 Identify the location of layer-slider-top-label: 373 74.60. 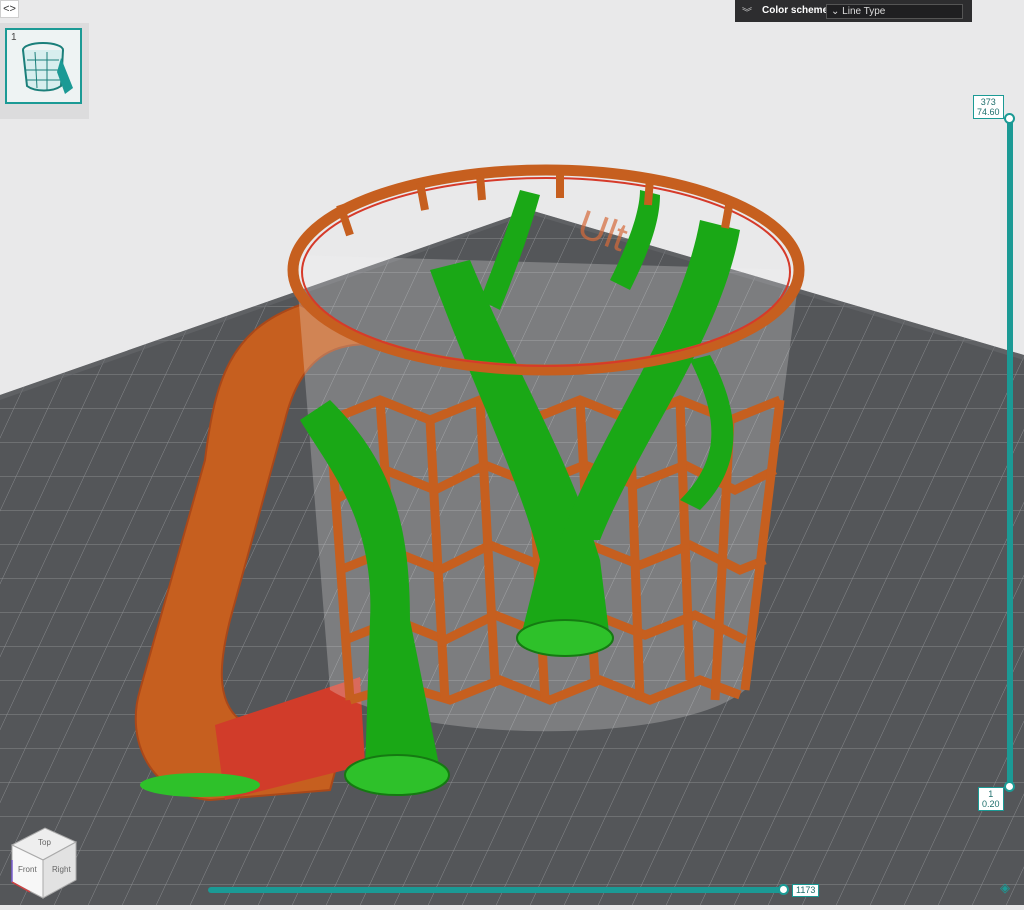
(988, 107).